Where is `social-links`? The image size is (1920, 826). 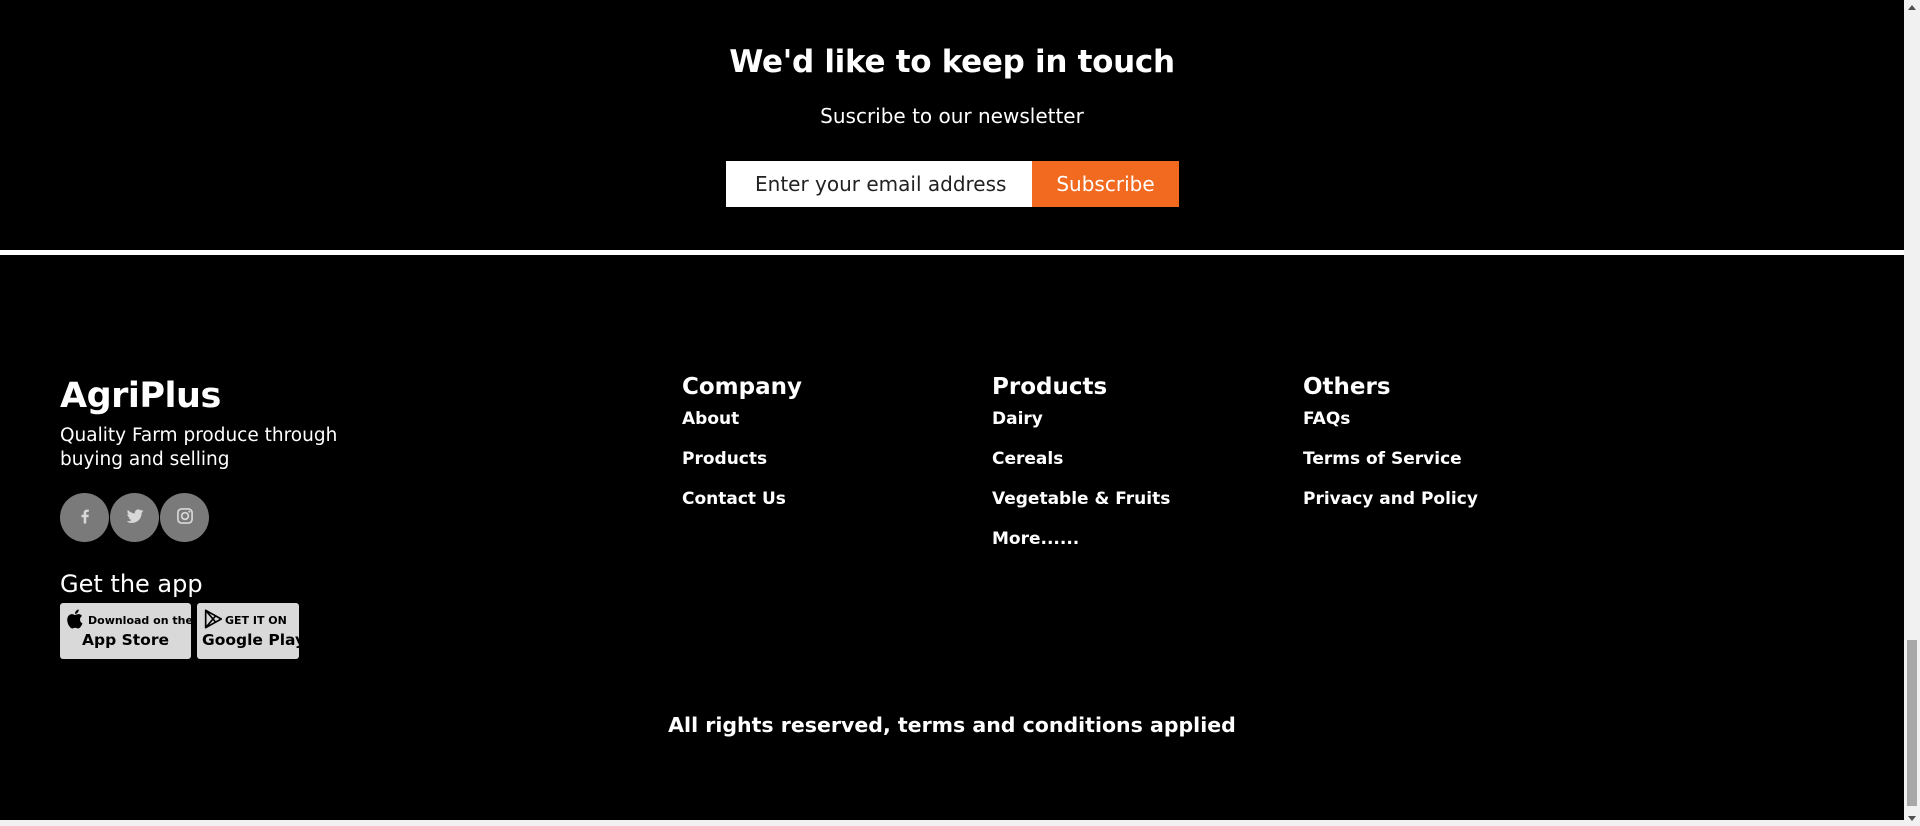
social-links is located at coordinates (134, 517).